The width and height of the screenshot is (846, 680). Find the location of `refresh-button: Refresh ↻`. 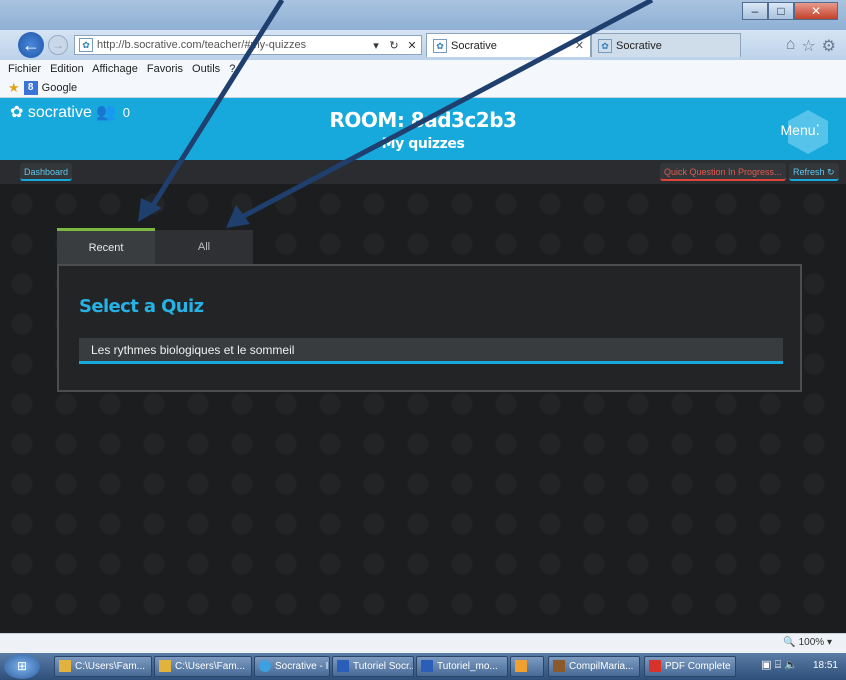

refresh-button: Refresh ↻ is located at coordinates (814, 172).